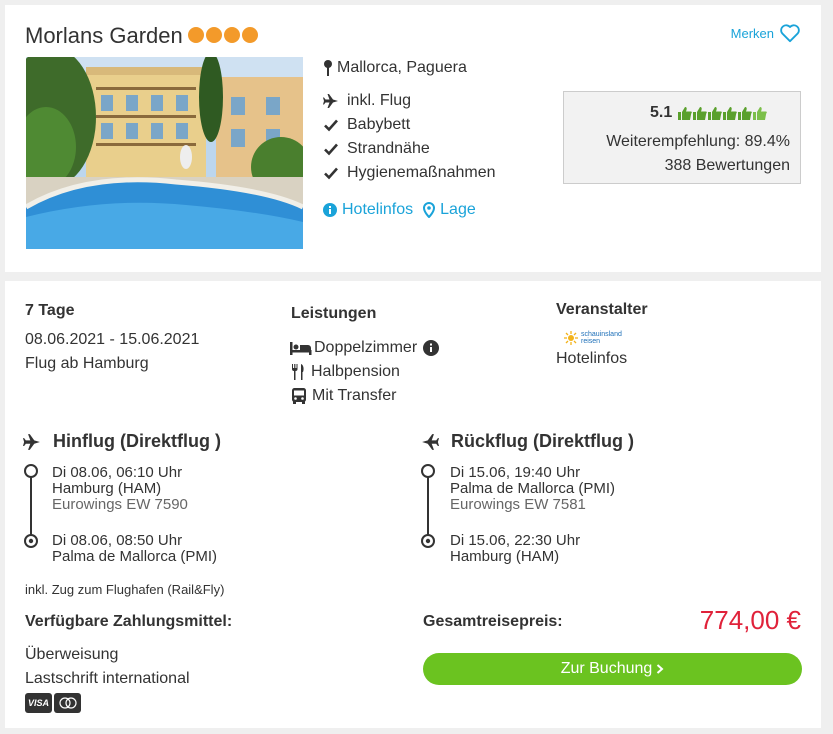  What do you see at coordinates (698, 141) in the screenshot?
I see `recommendation-rate: Weiterempfehlung: 89.4%` at bounding box center [698, 141].